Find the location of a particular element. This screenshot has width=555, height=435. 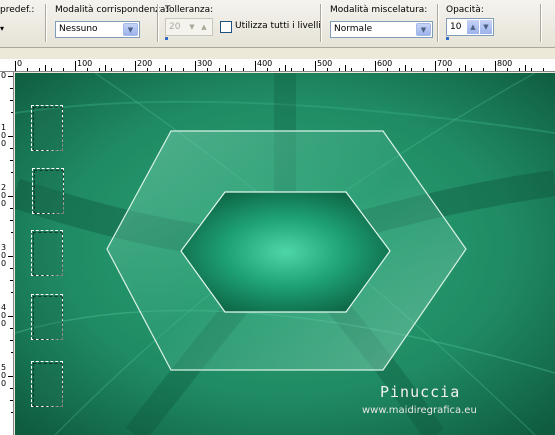

watermark-title: Pinuccia is located at coordinates (420, 392).